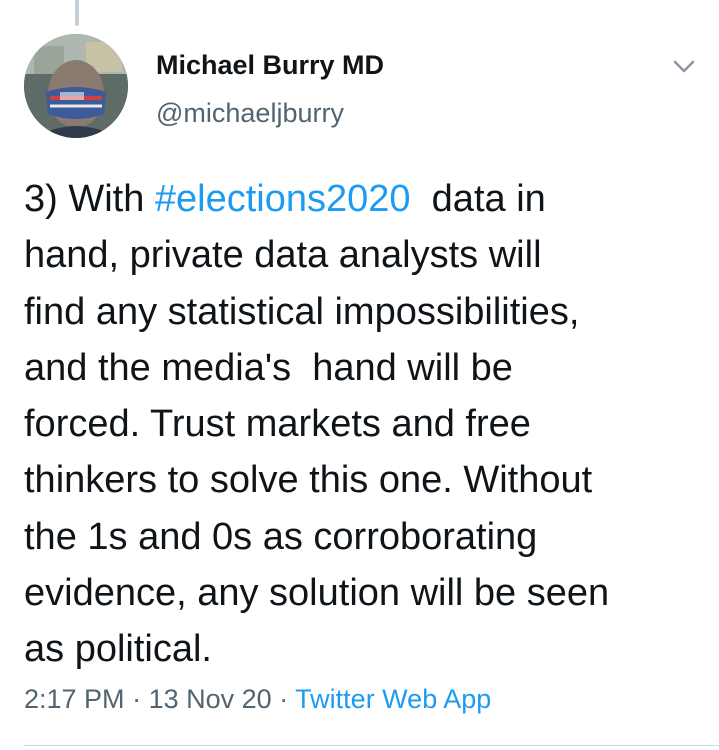 Image resolution: width=719 pixels, height=750 pixels. I want to click on hashtag-link: #elections2020, so click(283, 199).